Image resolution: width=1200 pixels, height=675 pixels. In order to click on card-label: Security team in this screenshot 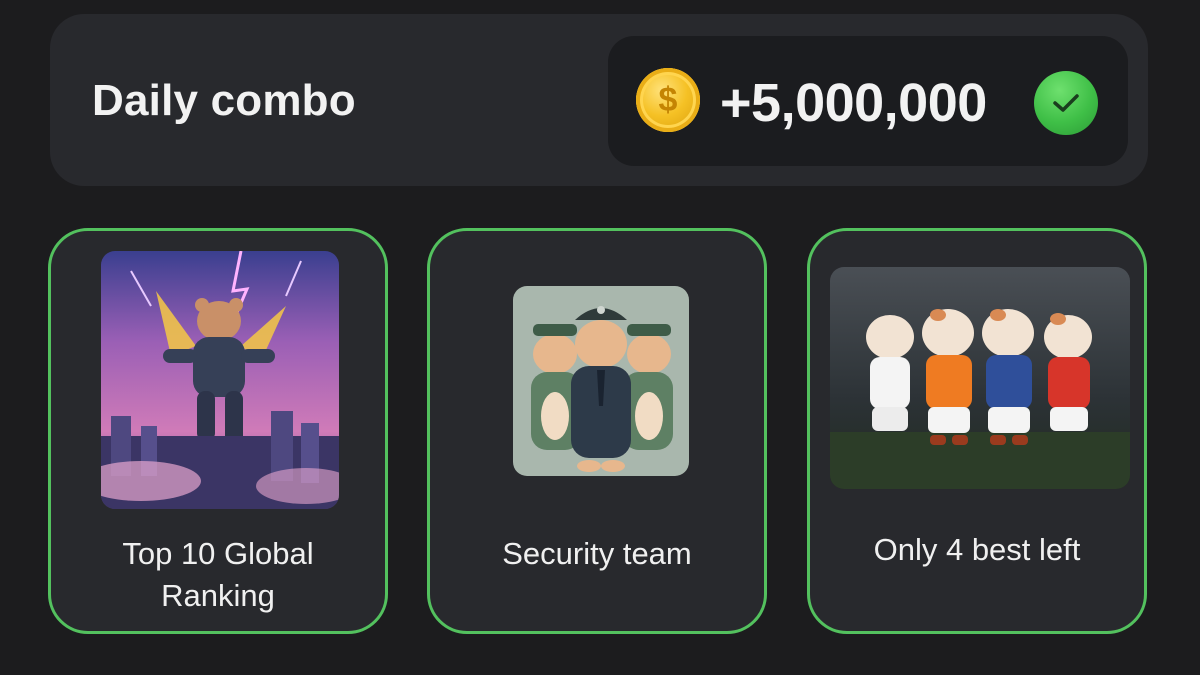, I will do `click(597, 553)`.